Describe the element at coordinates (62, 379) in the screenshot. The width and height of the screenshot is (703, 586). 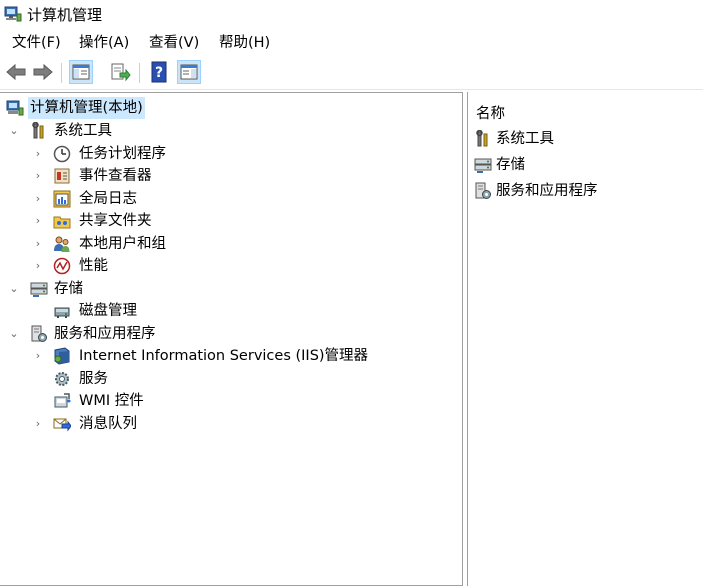
I see `gear-icon` at that location.